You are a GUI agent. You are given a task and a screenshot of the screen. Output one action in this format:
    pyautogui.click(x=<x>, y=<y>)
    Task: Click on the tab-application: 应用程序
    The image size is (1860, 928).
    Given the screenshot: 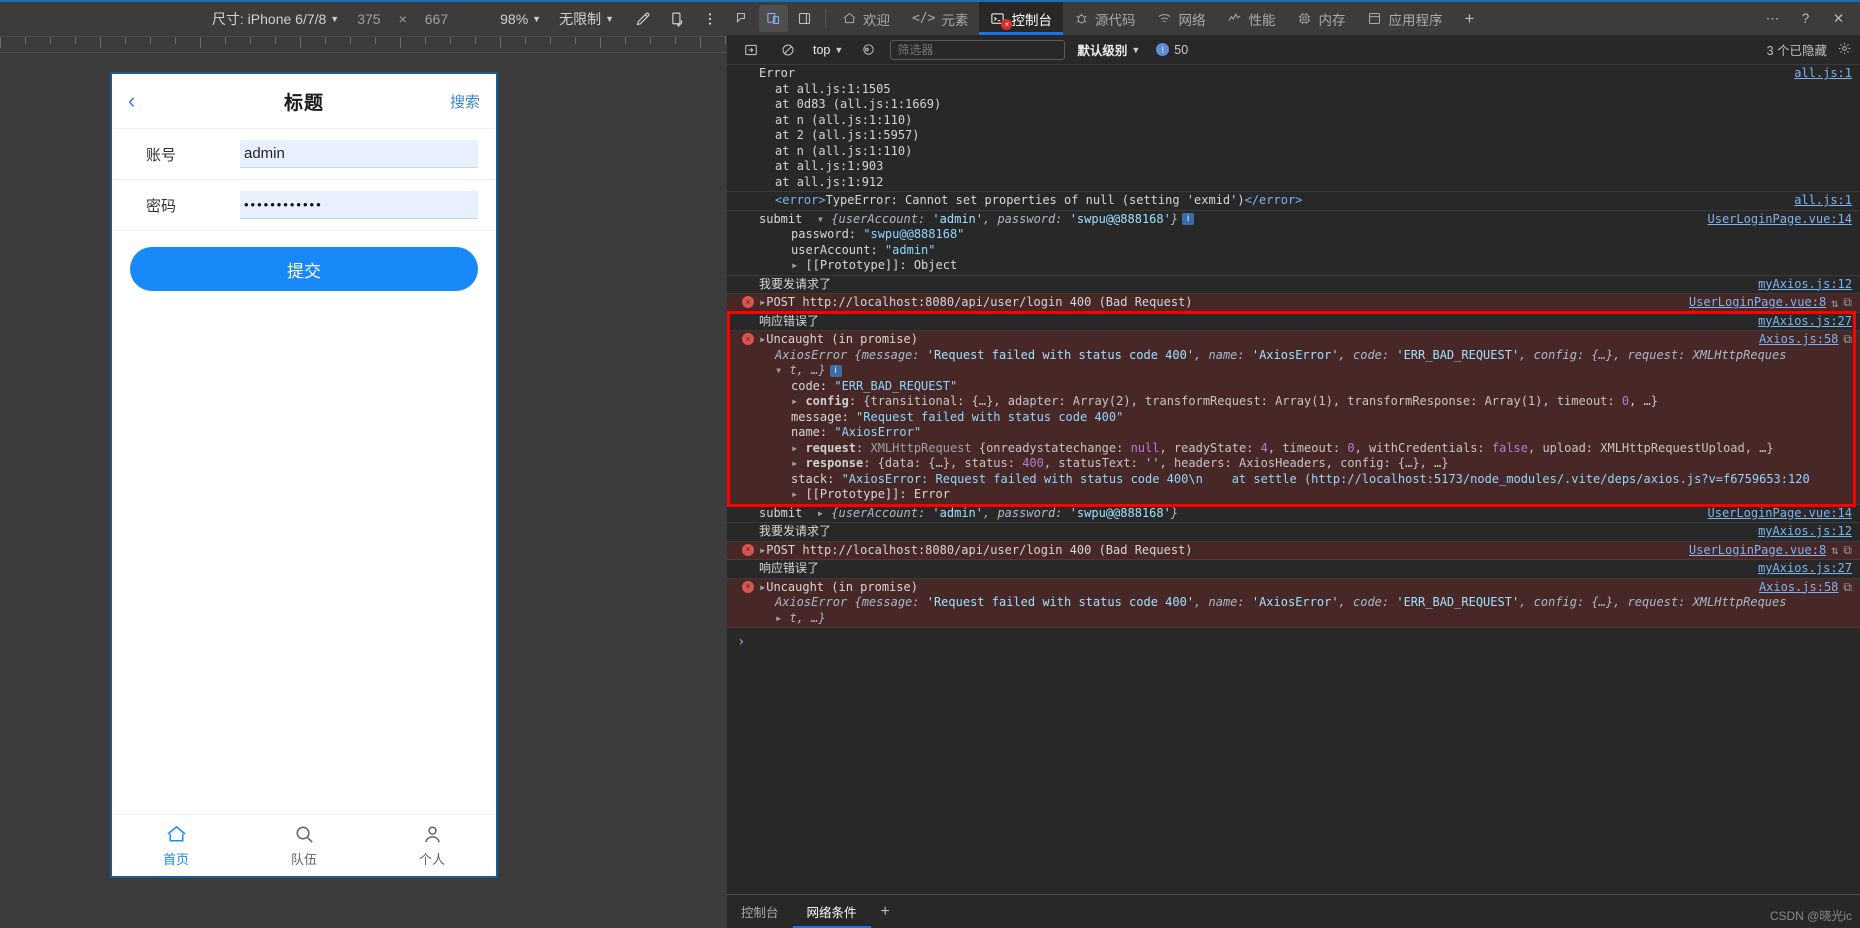 What is the action you would take?
    pyautogui.click(x=1404, y=18)
    